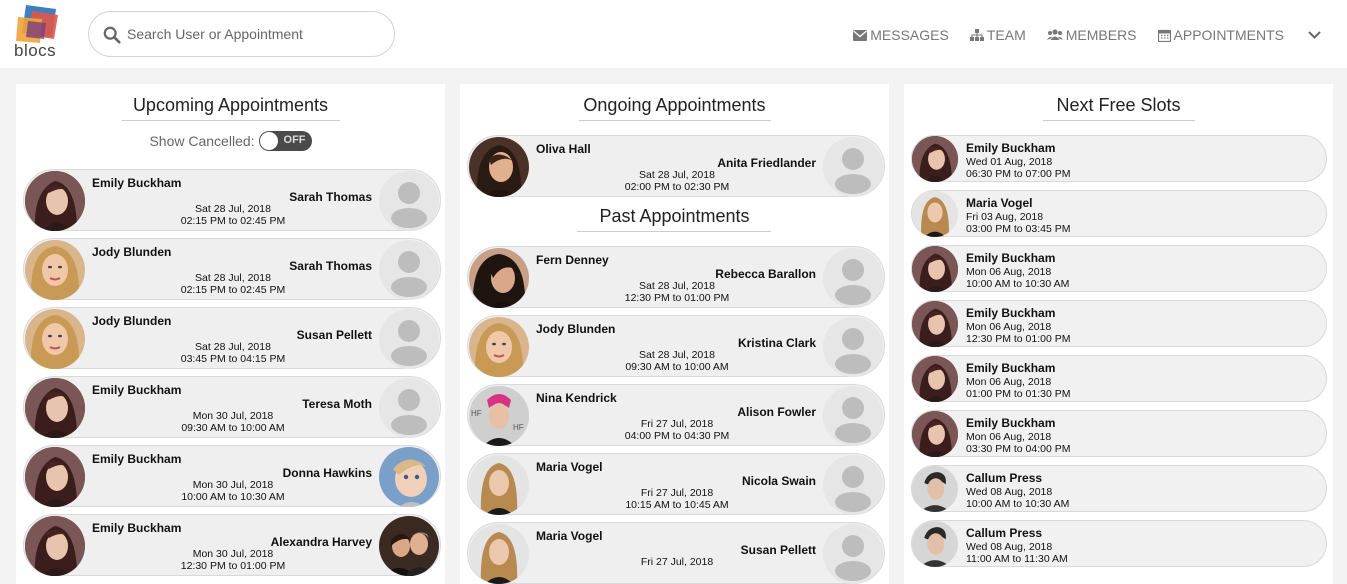 Image resolution: width=1347 pixels, height=584 pixels. Describe the element at coordinates (37, 31) in the screenshot. I see `blocs-logo: blocs` at that location.